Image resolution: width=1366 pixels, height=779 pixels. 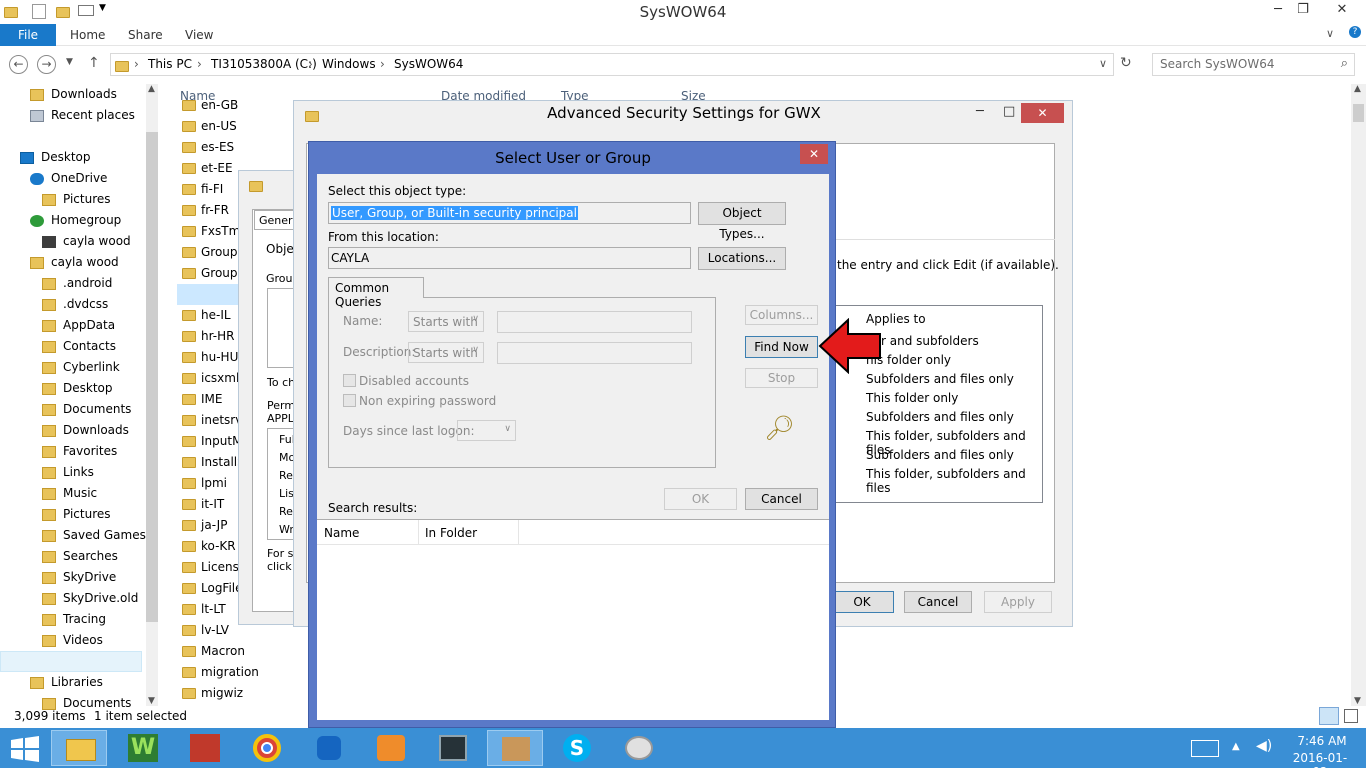 I want to click on start-icon, so click(x=25, y=749).